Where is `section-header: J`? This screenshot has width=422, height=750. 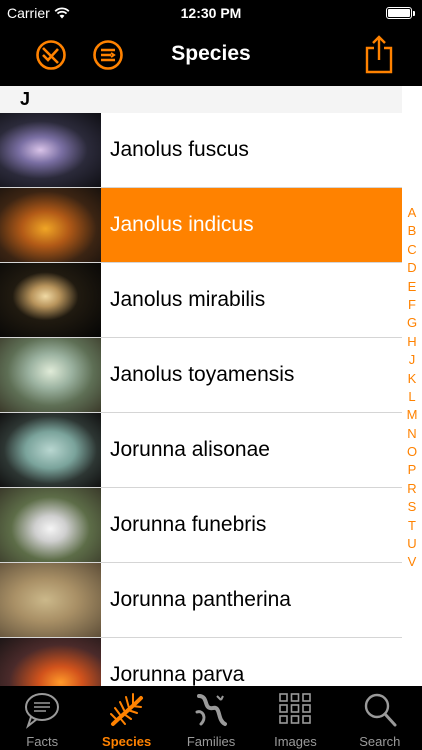 section-header: J is located at coordinates (201, 99).